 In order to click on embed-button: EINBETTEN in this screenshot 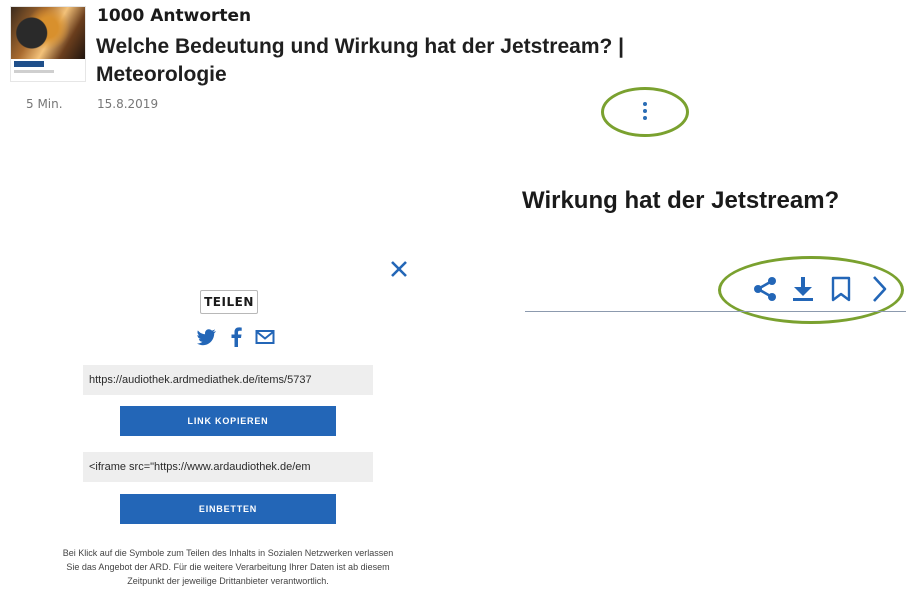, I will do `click(228, 509)`.